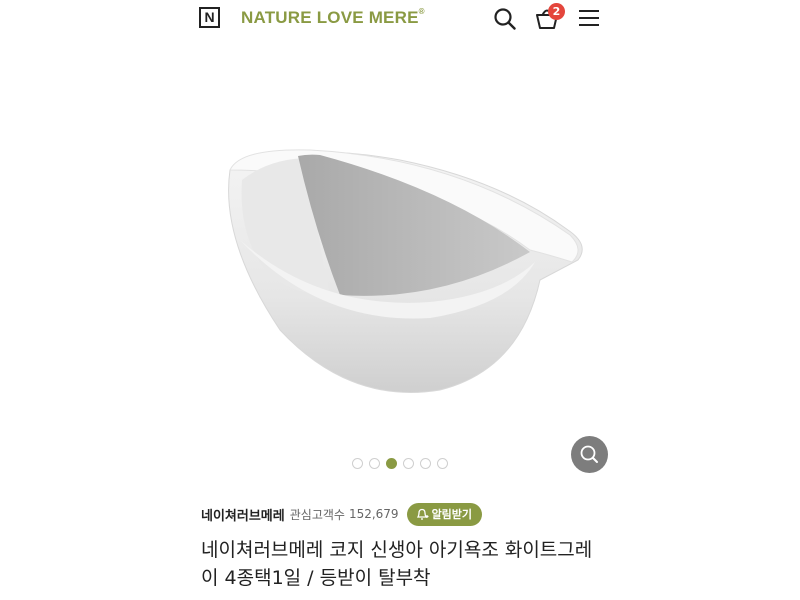 This screenshot has width=800, height=600. Describe the element at coordinates (452, 514) in the screenshot. I see `notify-label: 알림받기` at that location.